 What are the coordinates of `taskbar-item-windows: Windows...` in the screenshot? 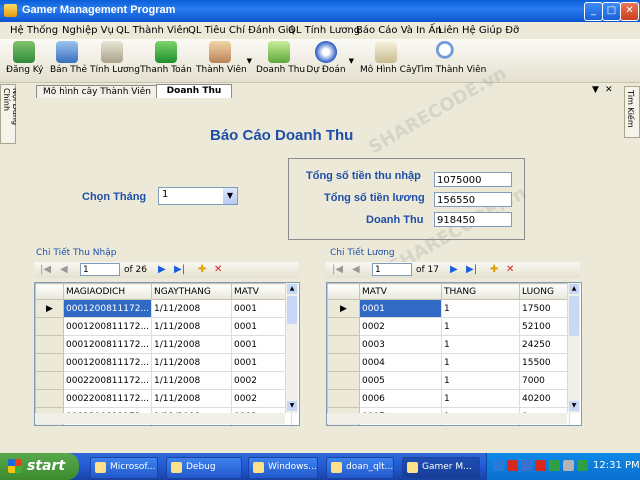 It's located at (283, 468).